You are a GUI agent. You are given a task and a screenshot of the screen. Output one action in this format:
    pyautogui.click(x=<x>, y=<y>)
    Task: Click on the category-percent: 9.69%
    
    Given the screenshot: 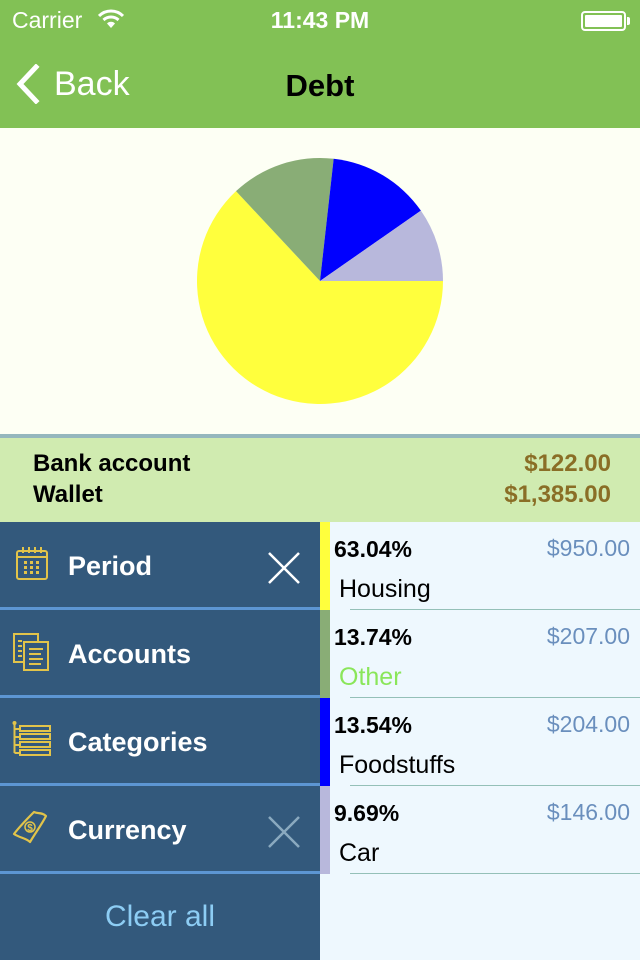 What is the action you would take?
    pyautogui.click(x=367, y=813)
    